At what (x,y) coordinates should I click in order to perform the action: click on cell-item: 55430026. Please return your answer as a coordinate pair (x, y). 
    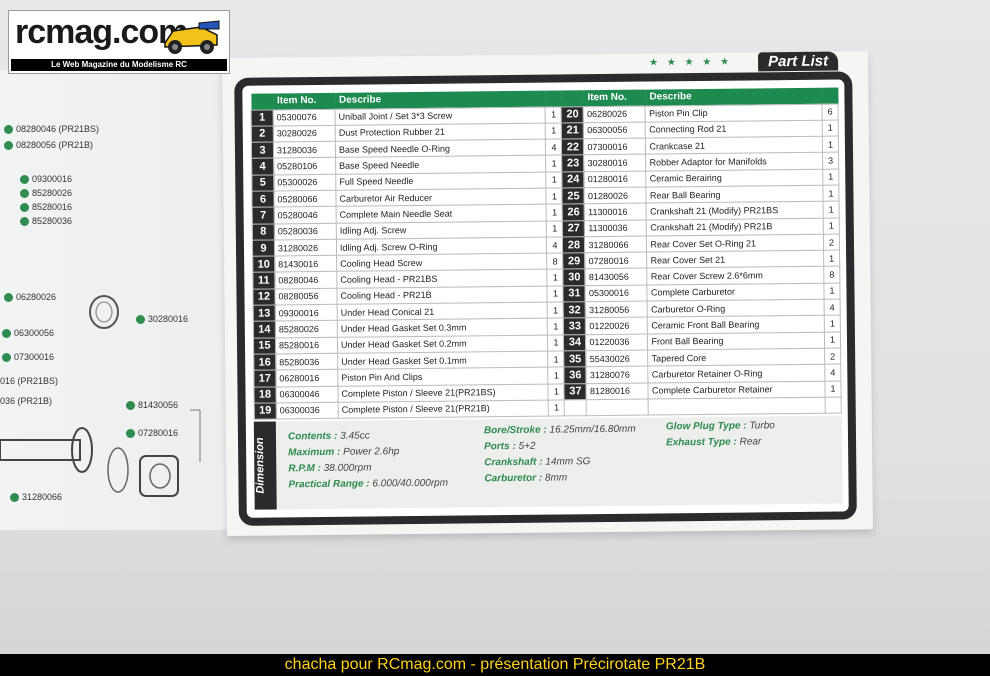
    Looking at the image, I should click on (617, 358).